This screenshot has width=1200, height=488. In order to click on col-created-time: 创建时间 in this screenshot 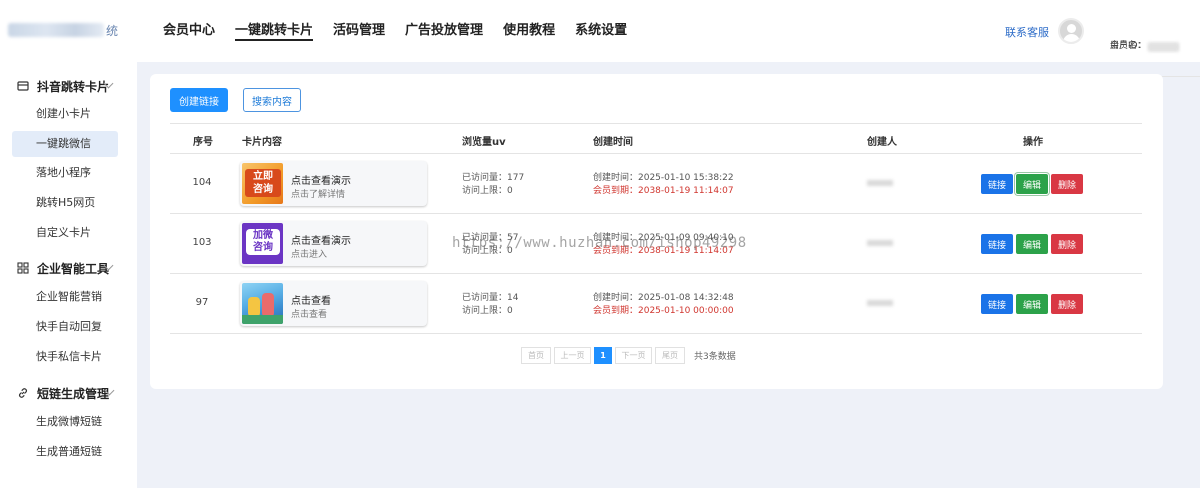, I will do `click(613, 142)`.